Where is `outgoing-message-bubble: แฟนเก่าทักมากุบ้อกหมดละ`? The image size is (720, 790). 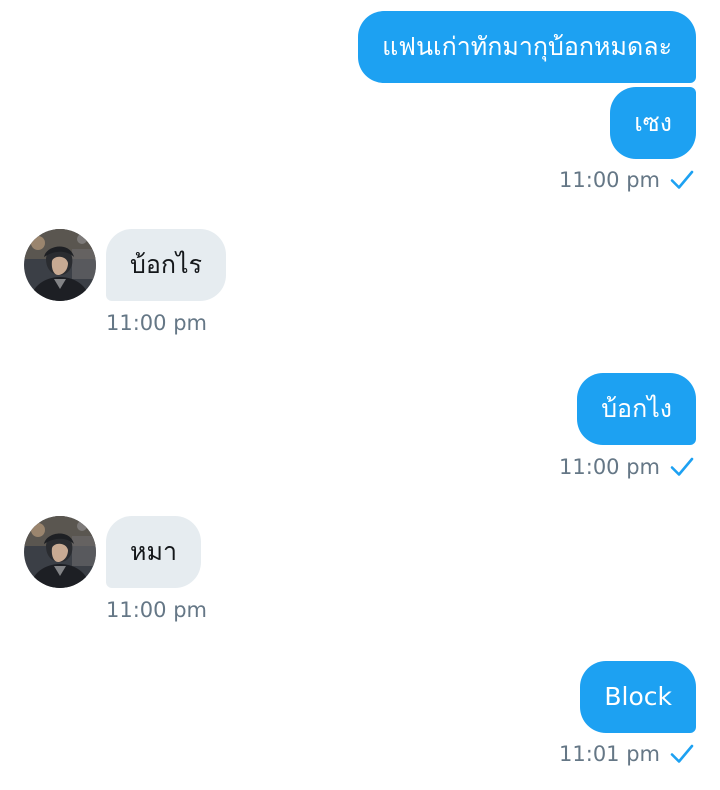
outgoing-message-bubble: แฟนเก่าทักมากุบ้อกหมดละ is located at coordinates (527, 47).